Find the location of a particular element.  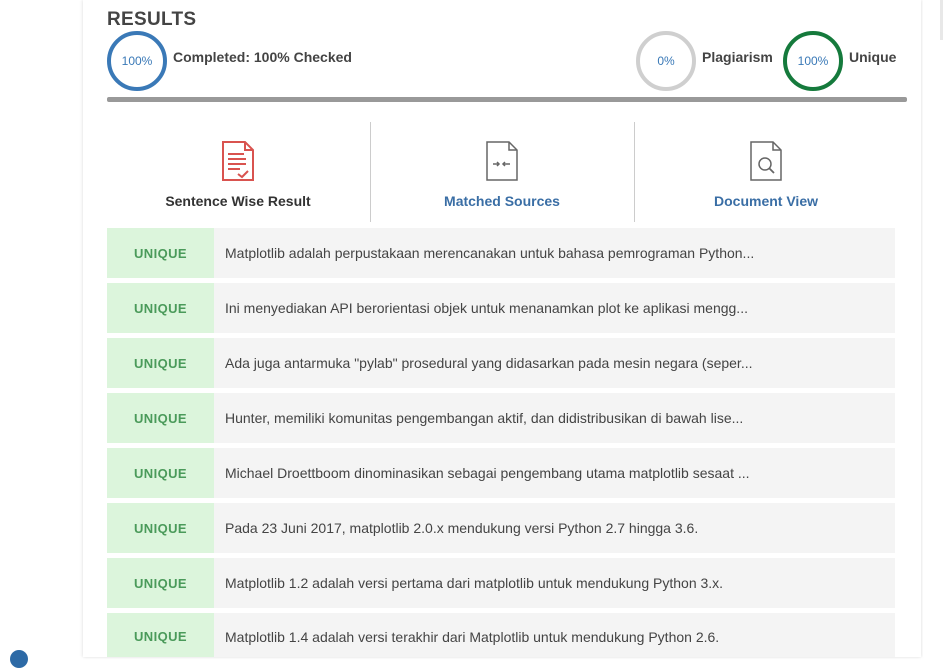

completed-percent-ring: 100% is located at coordinates (137, 61).